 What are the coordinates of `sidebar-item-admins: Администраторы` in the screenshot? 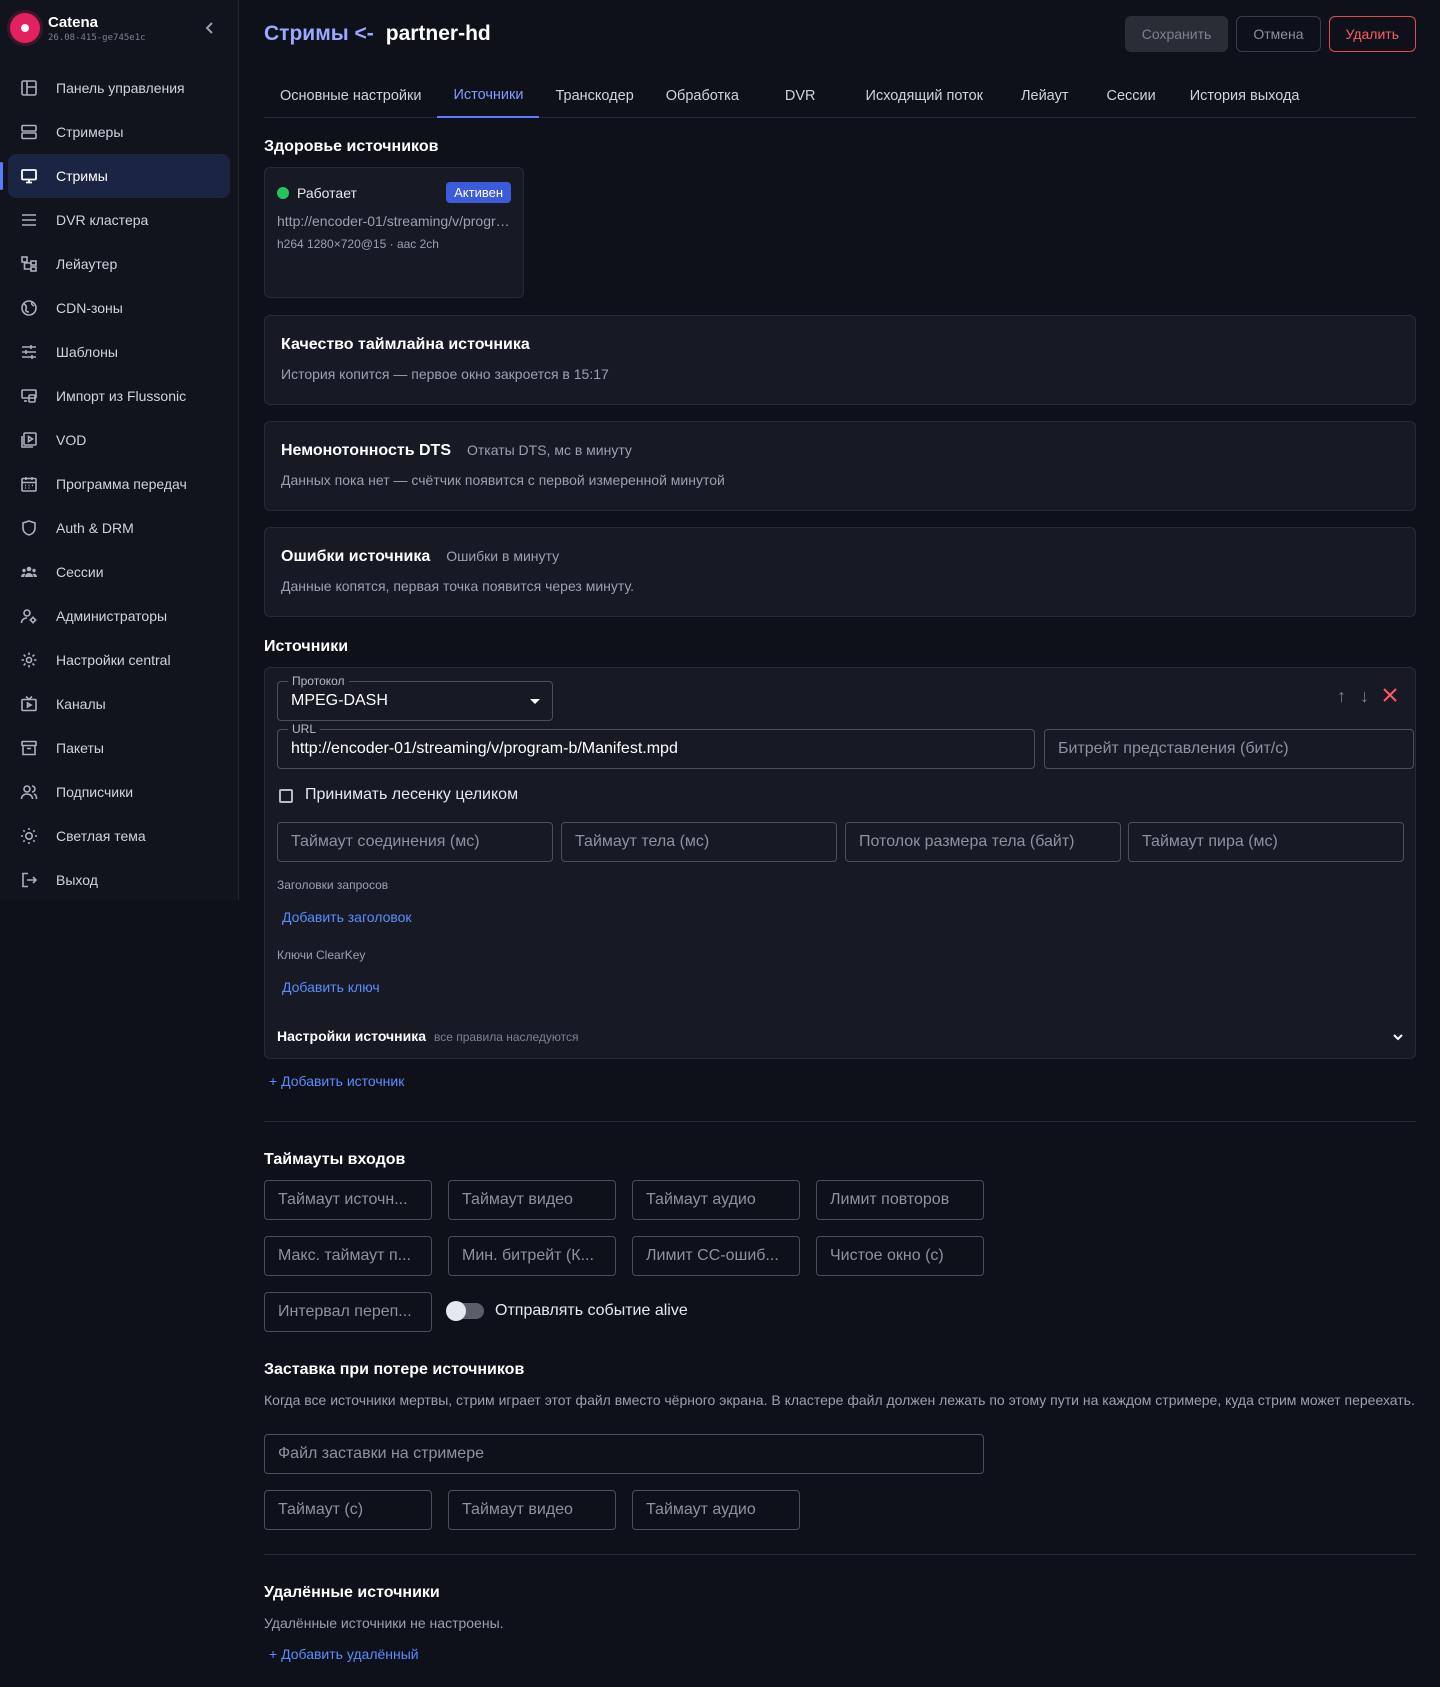 It's located at (119, 616).